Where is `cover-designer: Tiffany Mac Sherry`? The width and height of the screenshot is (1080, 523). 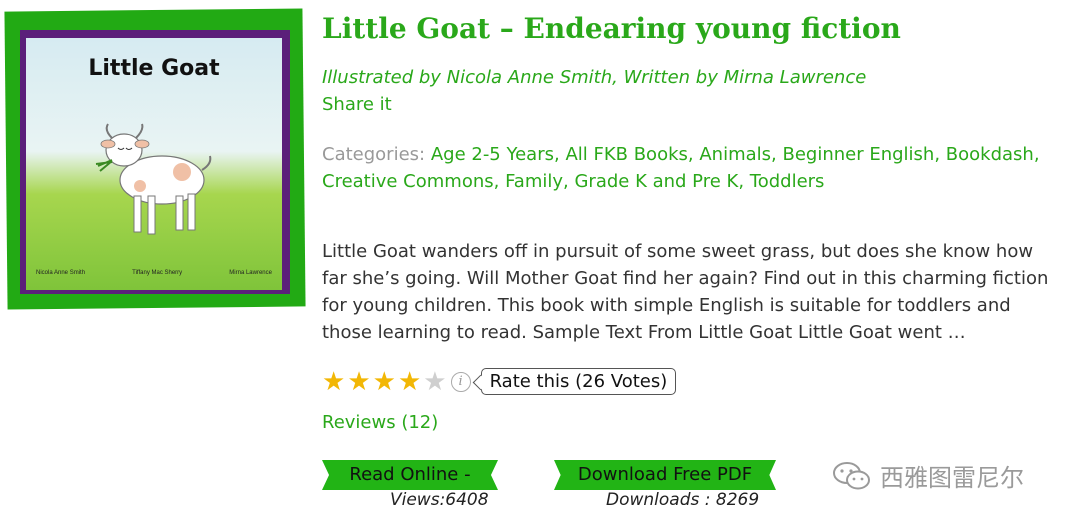 cover-designer: Tiffany Mac Sherry is located at coordinates (157, 273).